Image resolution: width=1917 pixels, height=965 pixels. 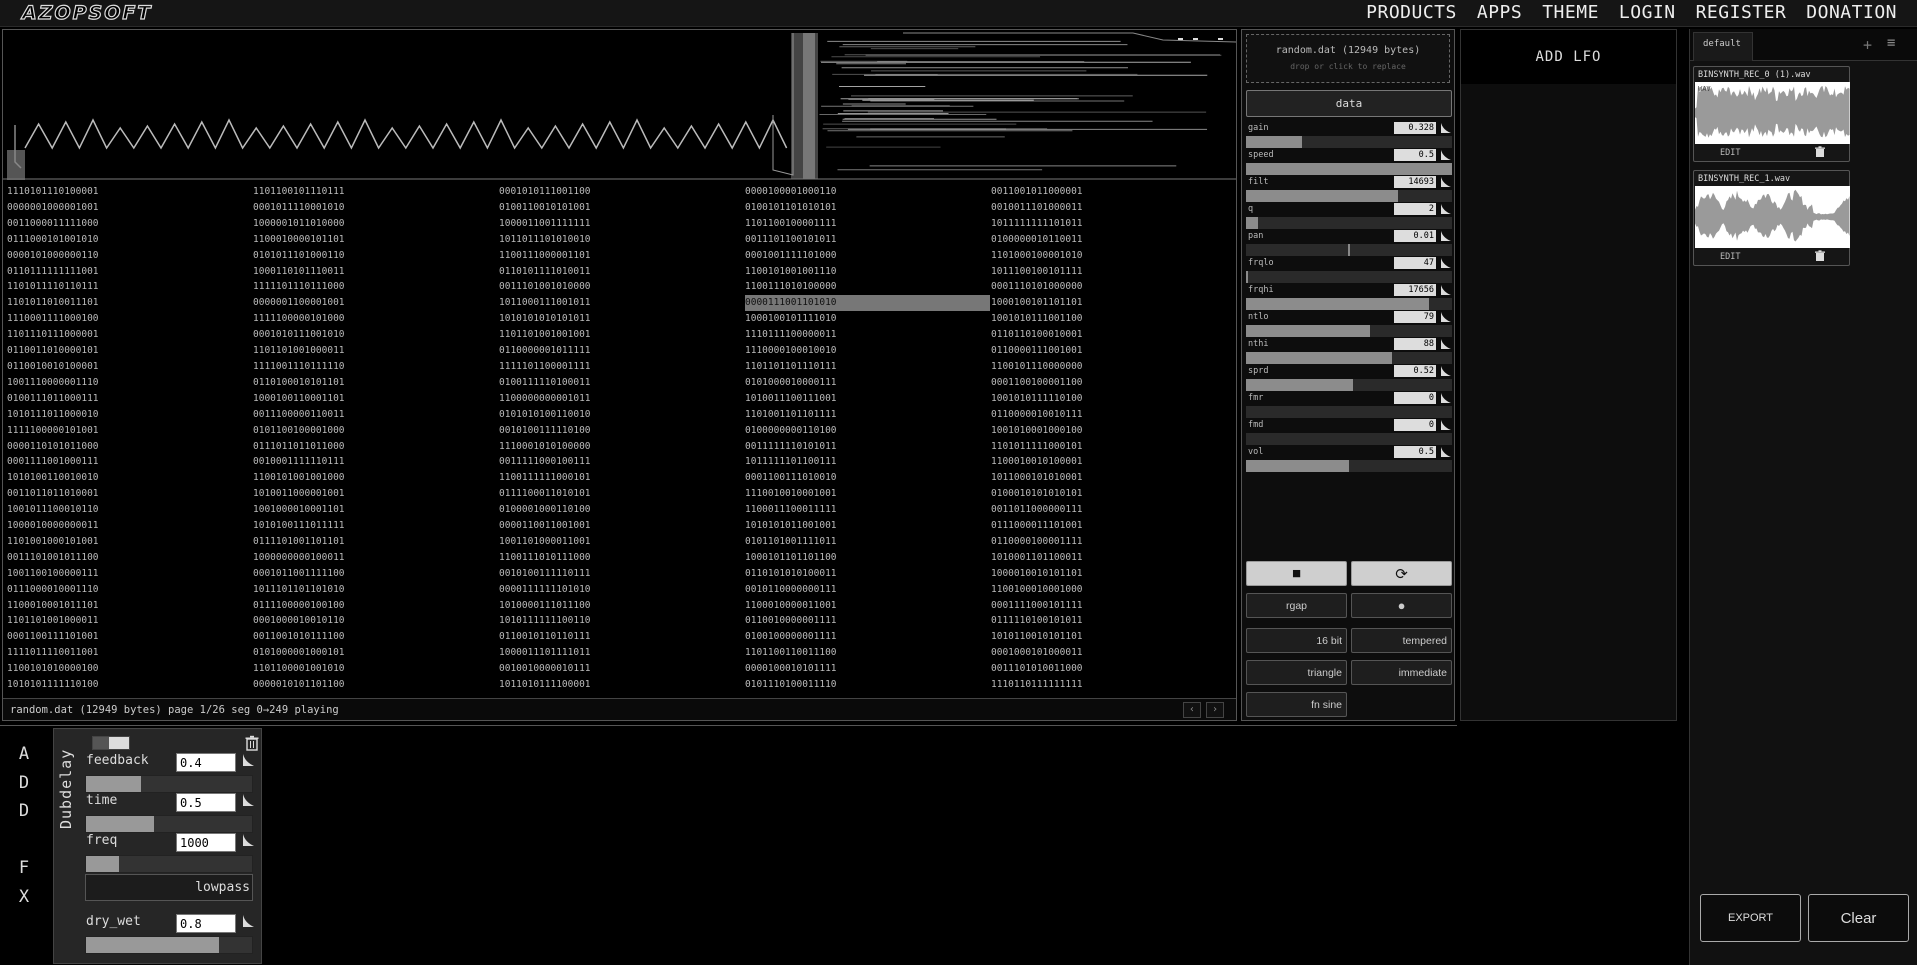 I want to click on binary-cell: 0000100001000110, so click(x=791, y=191).